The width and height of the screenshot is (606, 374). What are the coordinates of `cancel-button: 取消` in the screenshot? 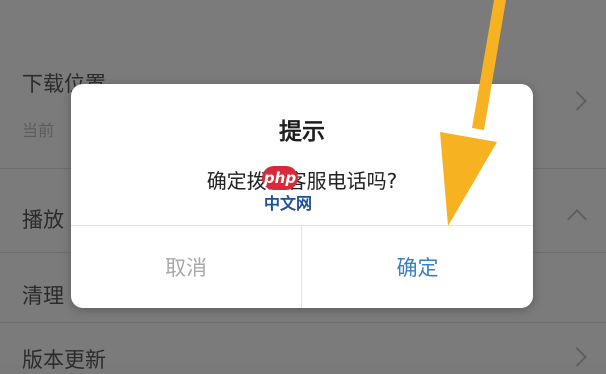 It's located at (186, 267).